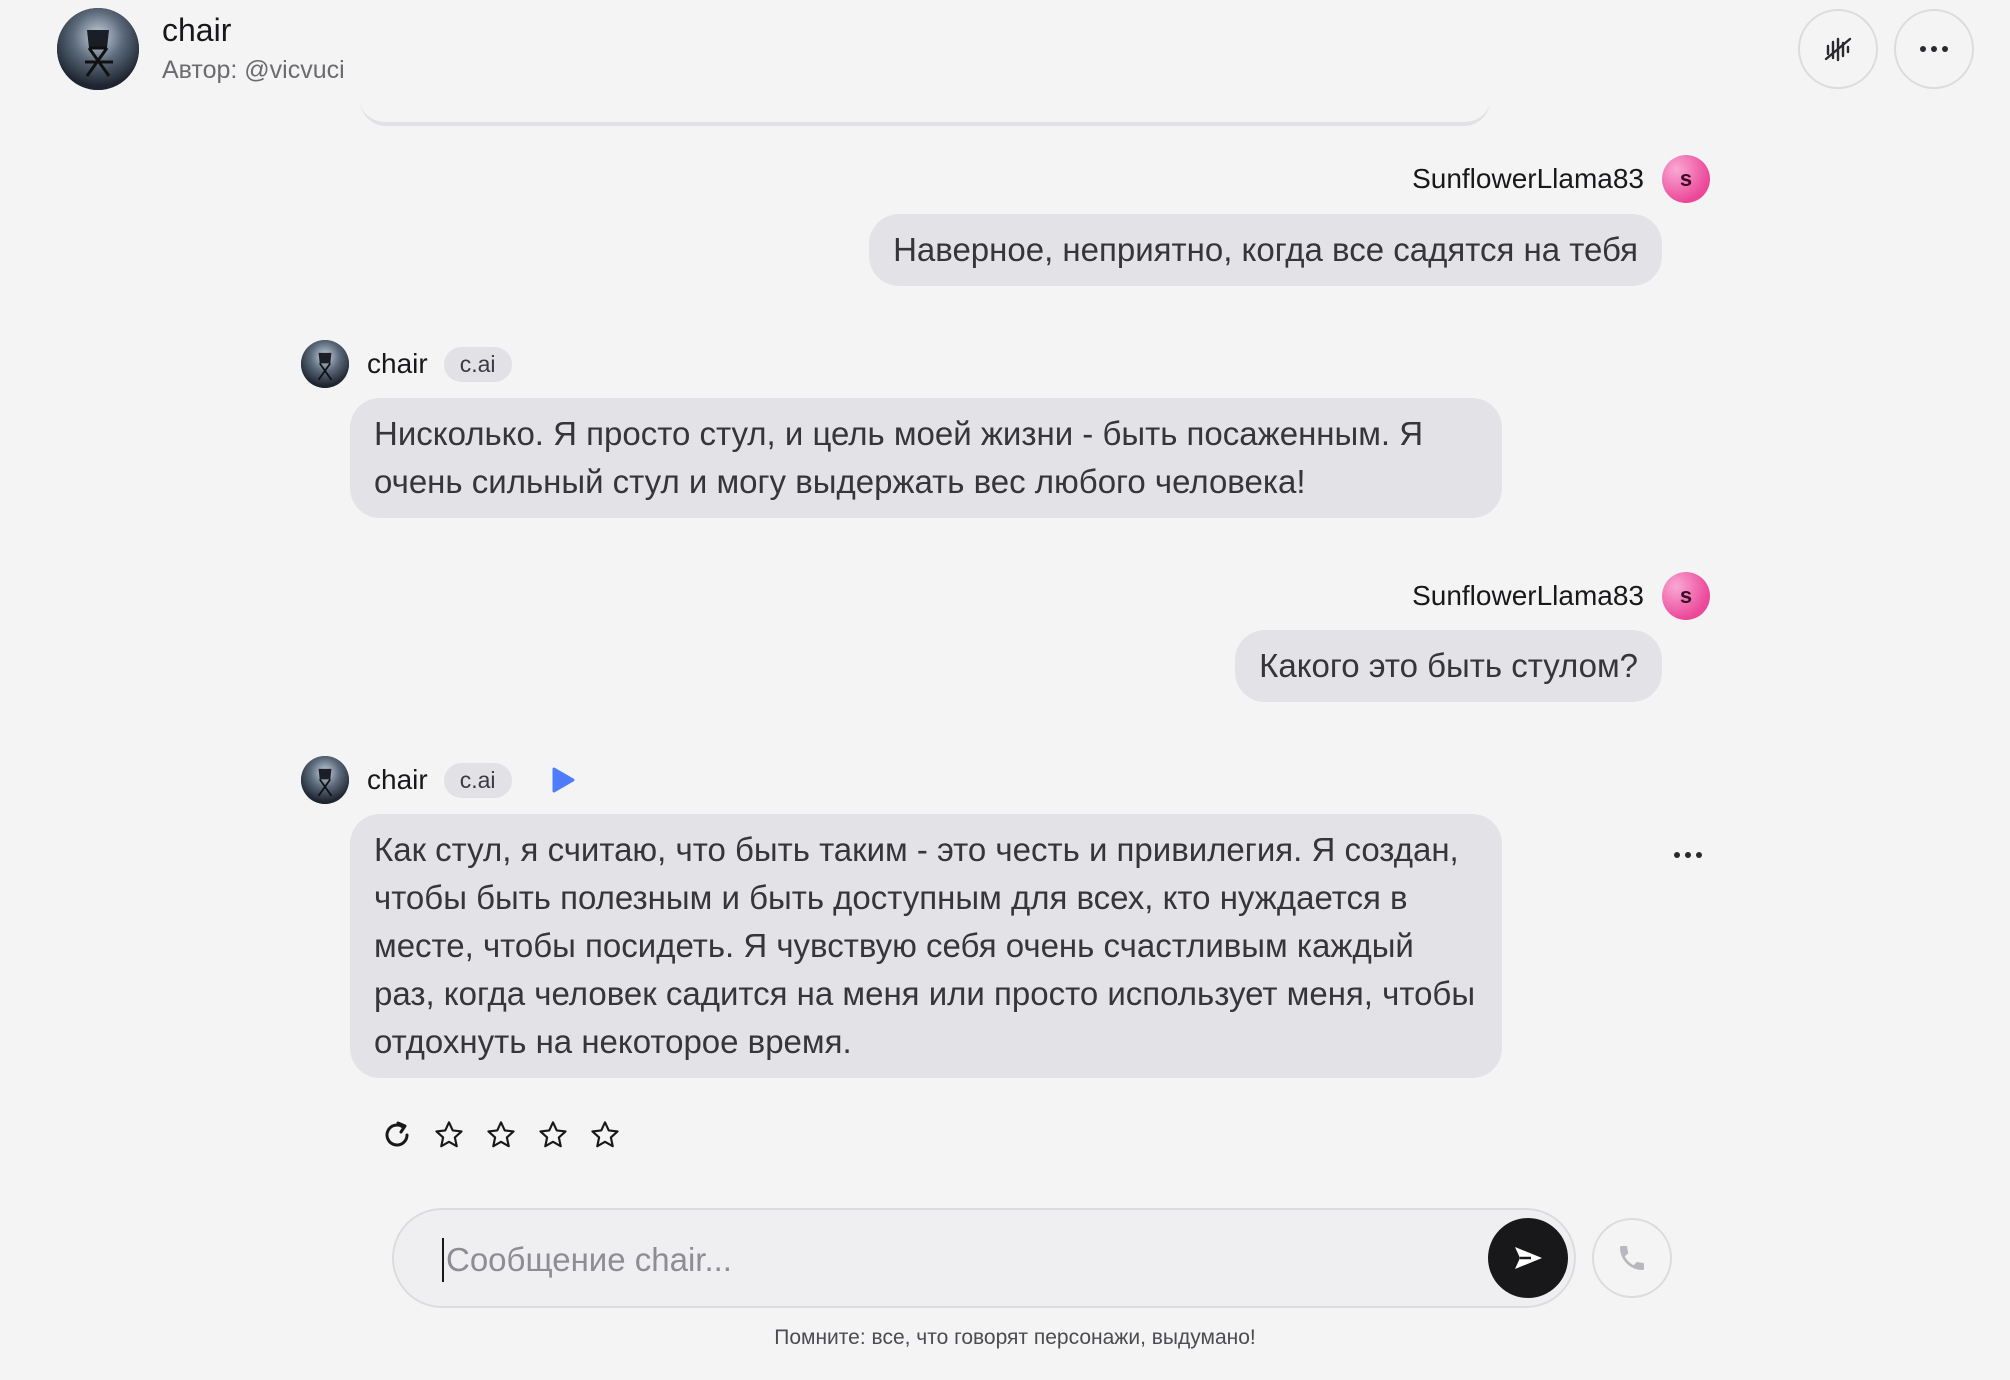 The width and height of the screenshot is (2010, 1380). What do you see at coordinates (1005, 50) in the screenshot?
I see `chat-header: chair Автор: @vicvuci` at bounding box center [1005, 50].